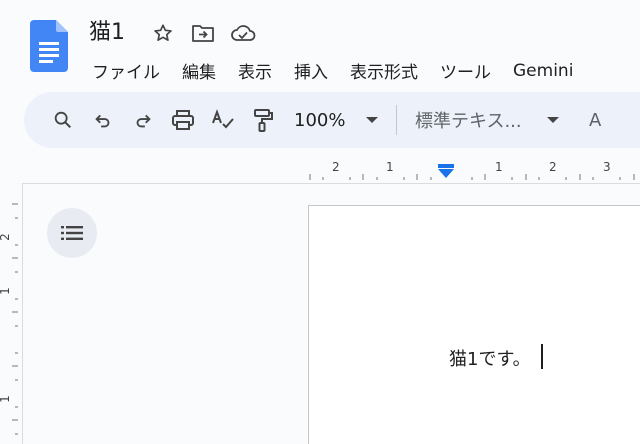  What do you see at coordinates (49, 46) in the screenshot?
I see `docs-logo-icon` at bounding box center [49, 46].